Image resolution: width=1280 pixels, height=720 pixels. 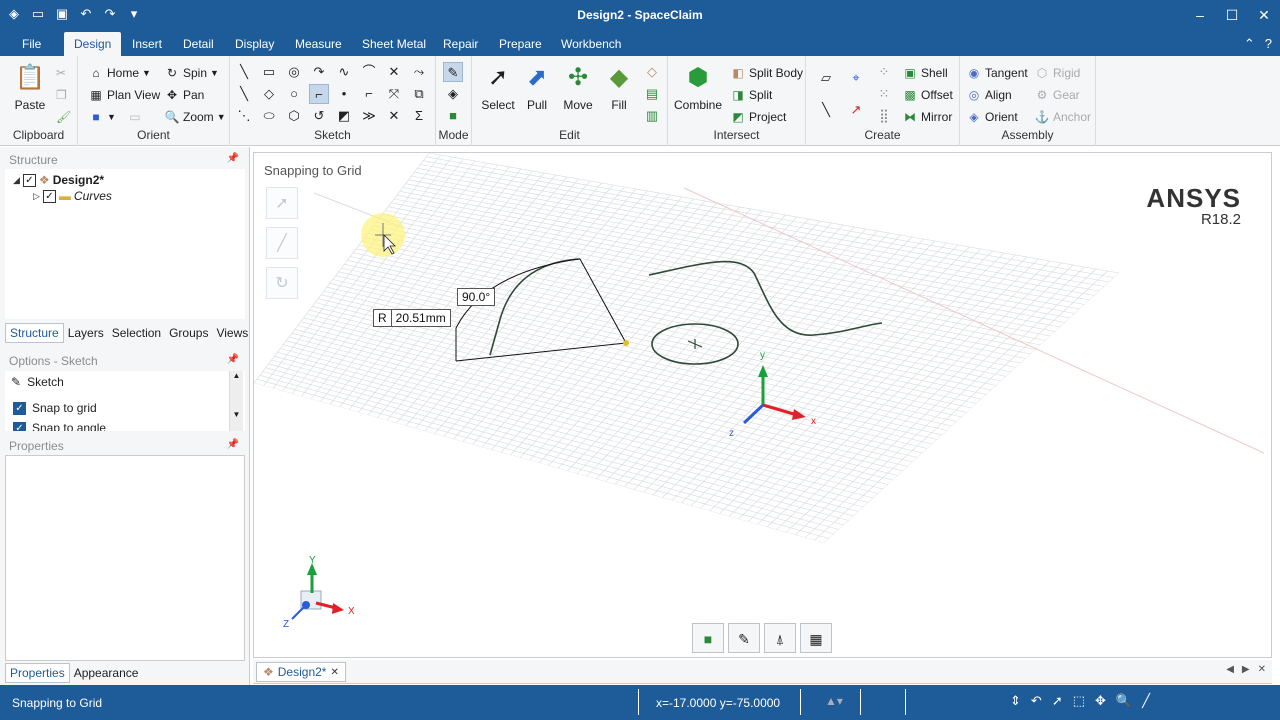 I want to click on tangent-arc-icon: ⌒, so click(x=369, y=72).